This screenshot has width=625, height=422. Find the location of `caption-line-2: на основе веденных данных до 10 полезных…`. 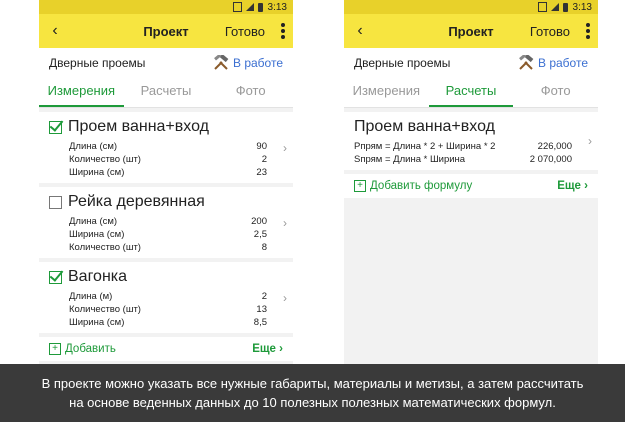

caption-line-2: на основе веденных данных до 10 полезных… is located at coordinates (312, 402).